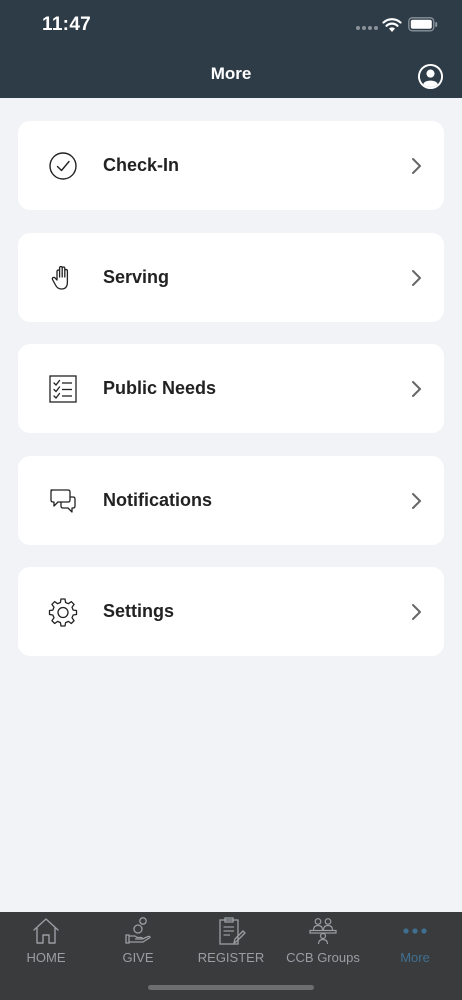 This screenshot has height=1000, width=462. I want to click on status-time: 11:47, so click(67, 24).